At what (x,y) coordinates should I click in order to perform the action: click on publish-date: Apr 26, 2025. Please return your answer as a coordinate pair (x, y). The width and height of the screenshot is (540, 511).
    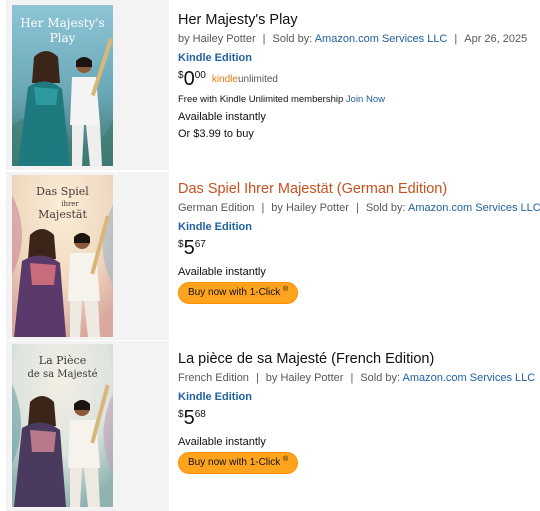
    Looking at the image, I should click on (496, 39).